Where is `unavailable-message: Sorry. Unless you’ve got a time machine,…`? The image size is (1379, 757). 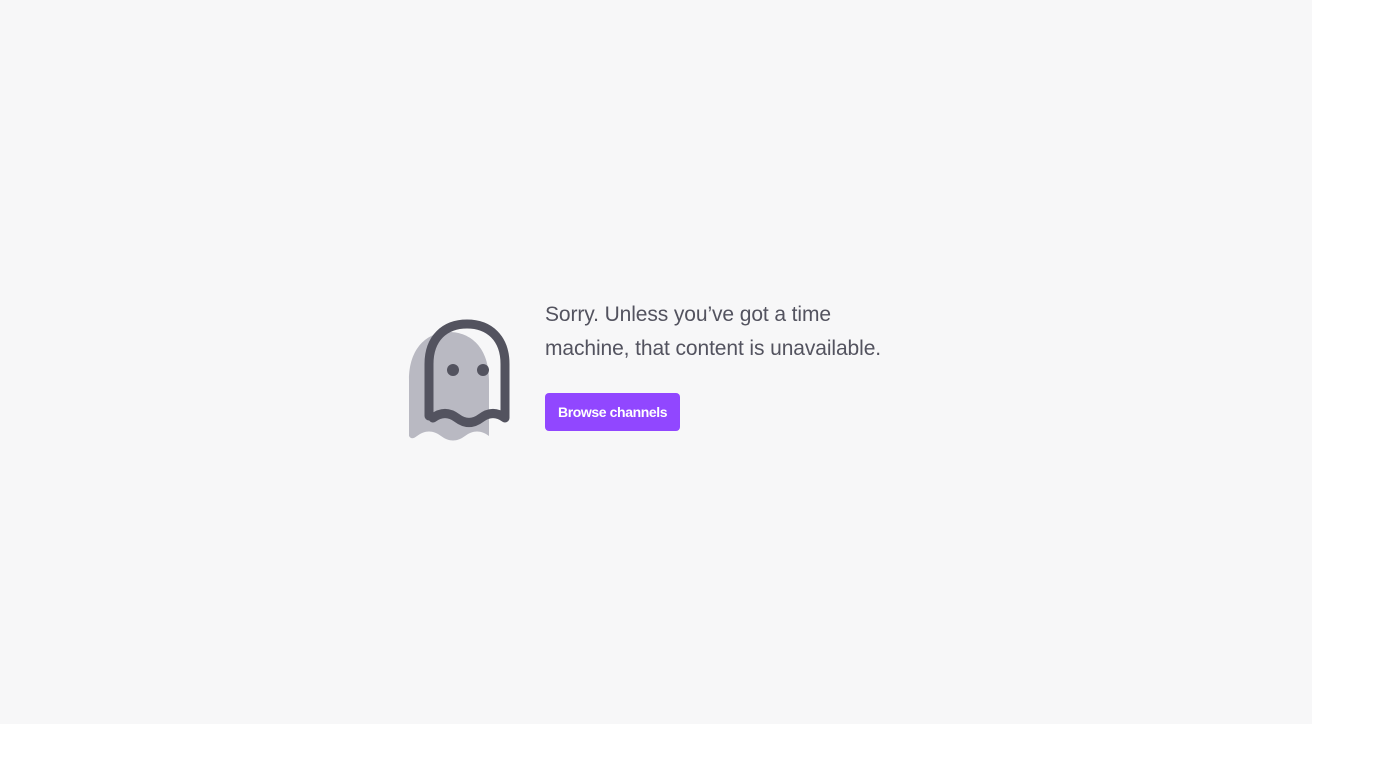 unavailable-message: Sorry. Unless you’ve got a time machine,… is located at coordinates (713, 331).